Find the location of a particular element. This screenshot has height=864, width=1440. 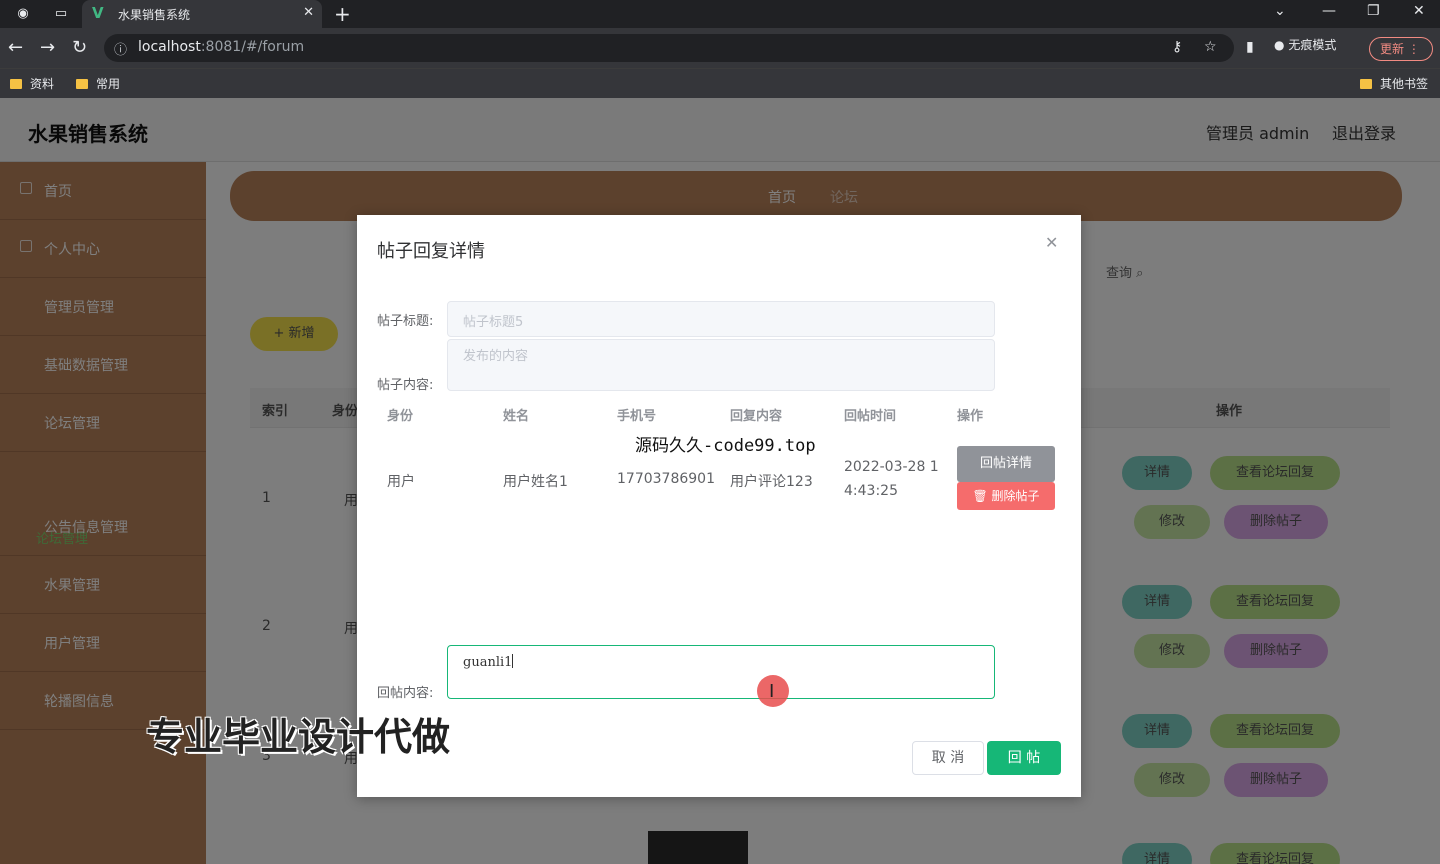

reply-name: 用户姓名1 is located at coordinates (535, 482).